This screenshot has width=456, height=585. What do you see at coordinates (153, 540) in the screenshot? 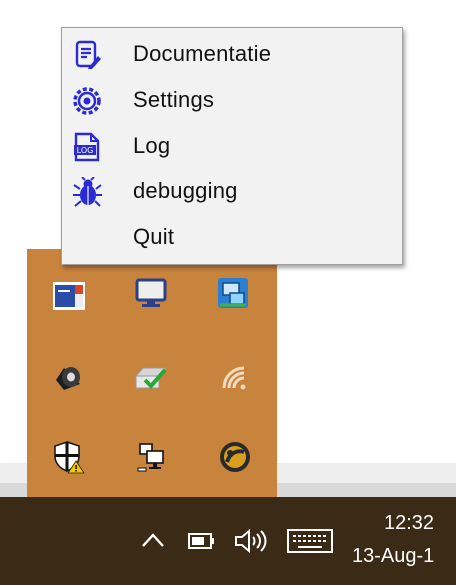
I see `show-hidden-icons-chevron-icon` at bounding box center [153, 540].